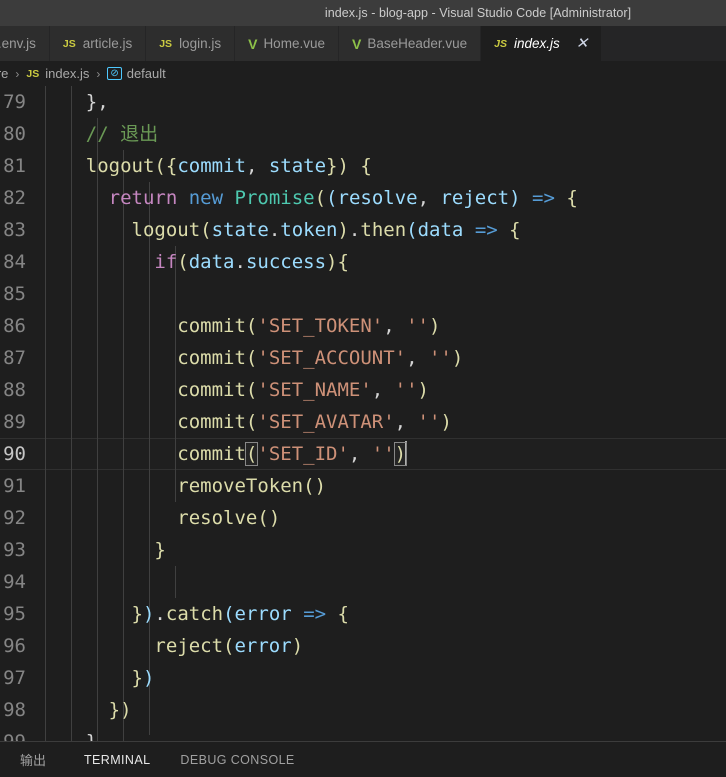  Describe the element at coordinates (294, 43) in the screenshot. I see `editor-tab-label: Home.vue` at that location.